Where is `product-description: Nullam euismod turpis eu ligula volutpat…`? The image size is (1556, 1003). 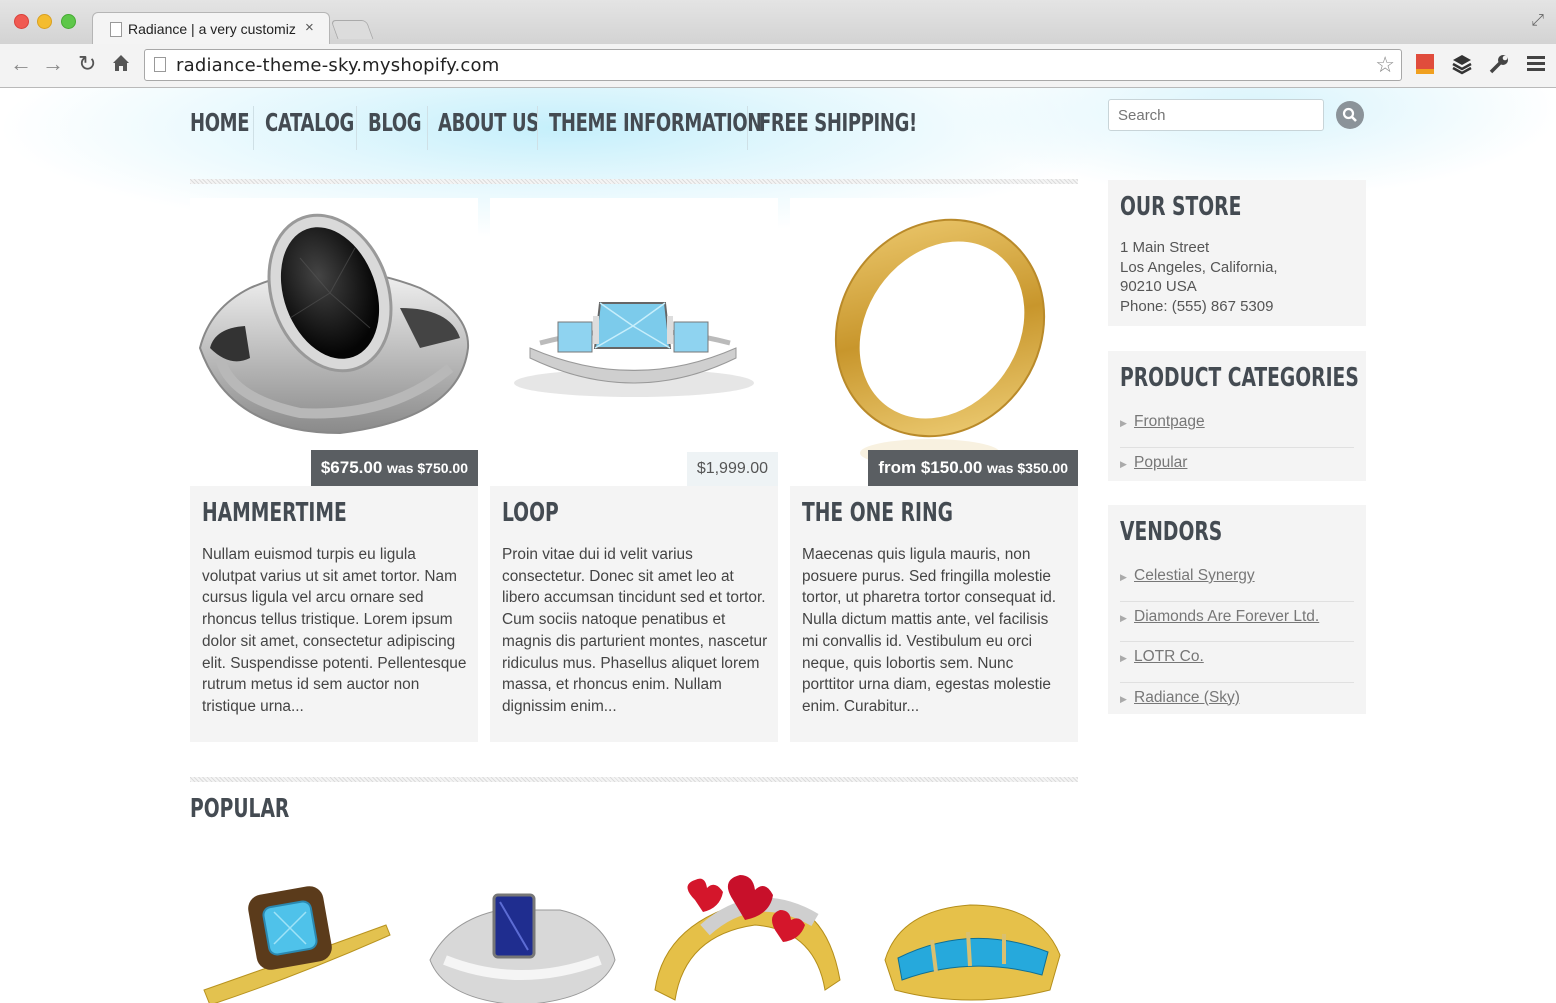 product-description: Nullam euismod turpis eu ligula volutpat… is located at coordinates (334, 630).